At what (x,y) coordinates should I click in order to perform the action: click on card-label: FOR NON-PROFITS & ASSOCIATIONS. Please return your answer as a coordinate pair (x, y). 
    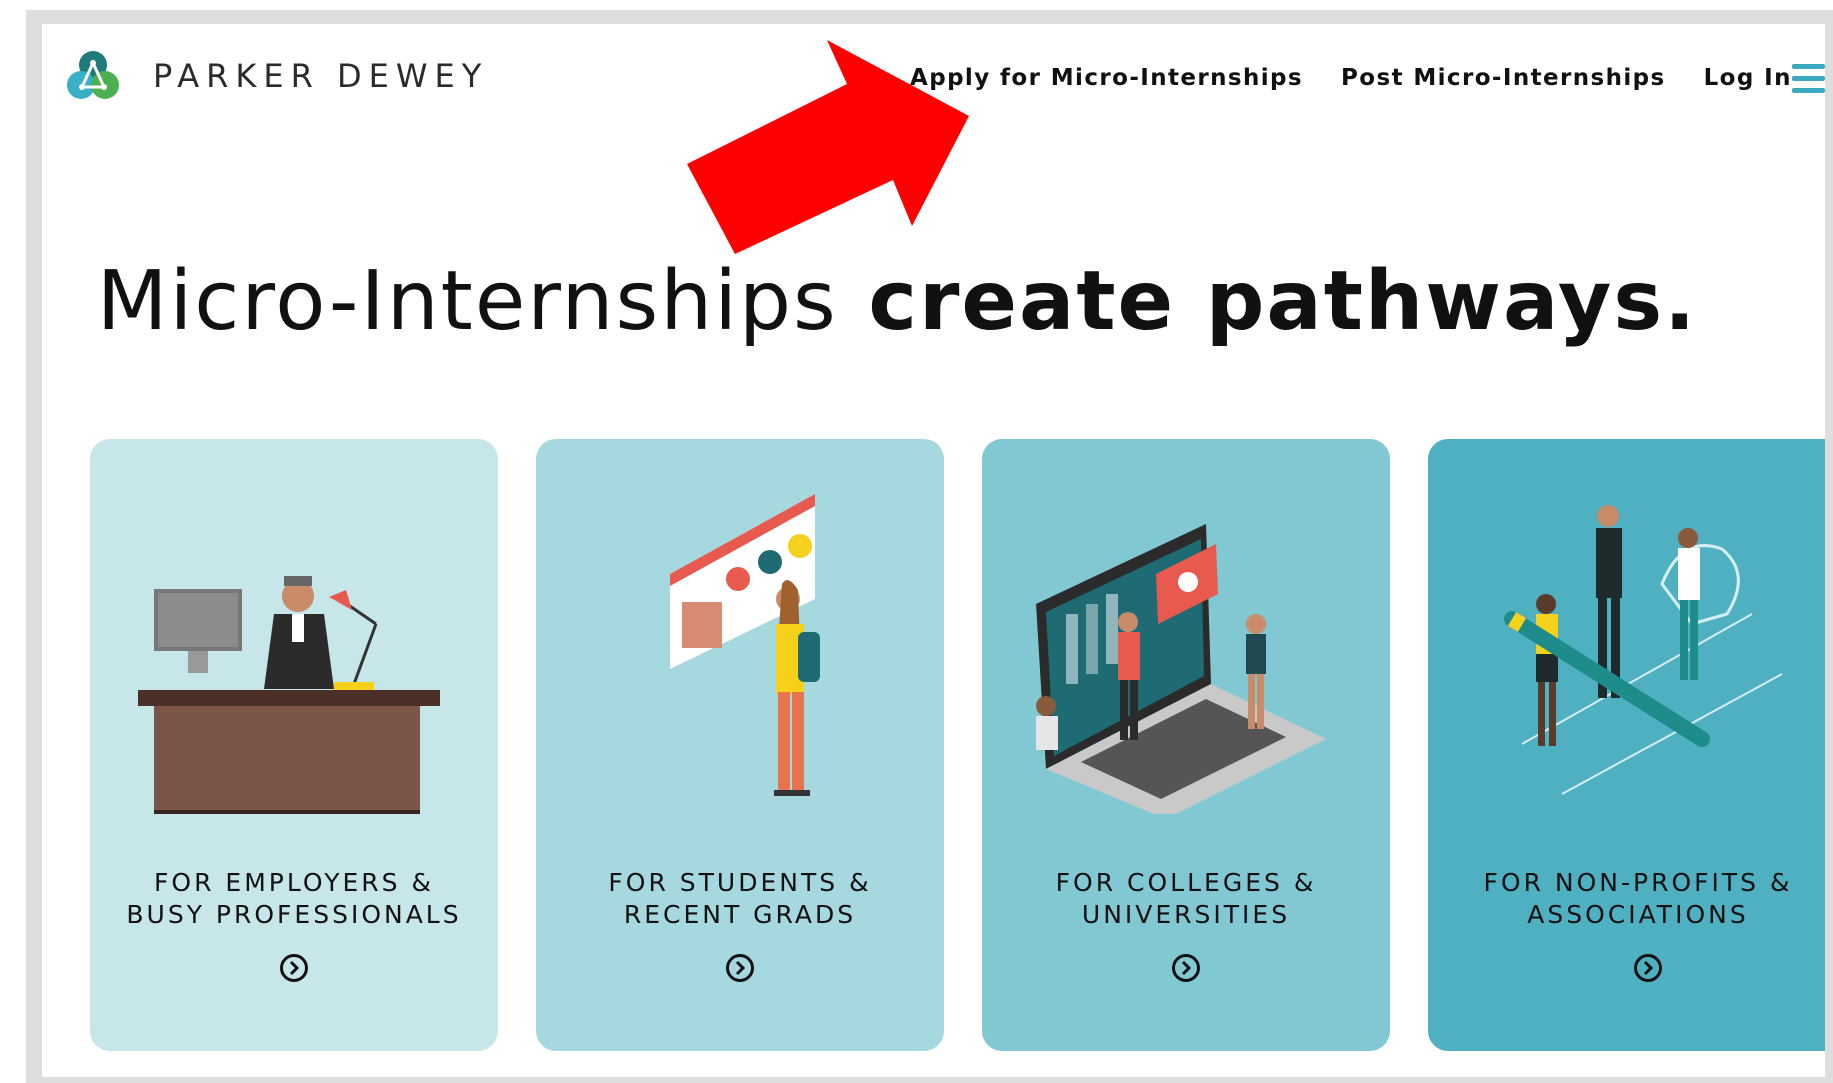
    Looking at the image, I should click on (1638, 898).